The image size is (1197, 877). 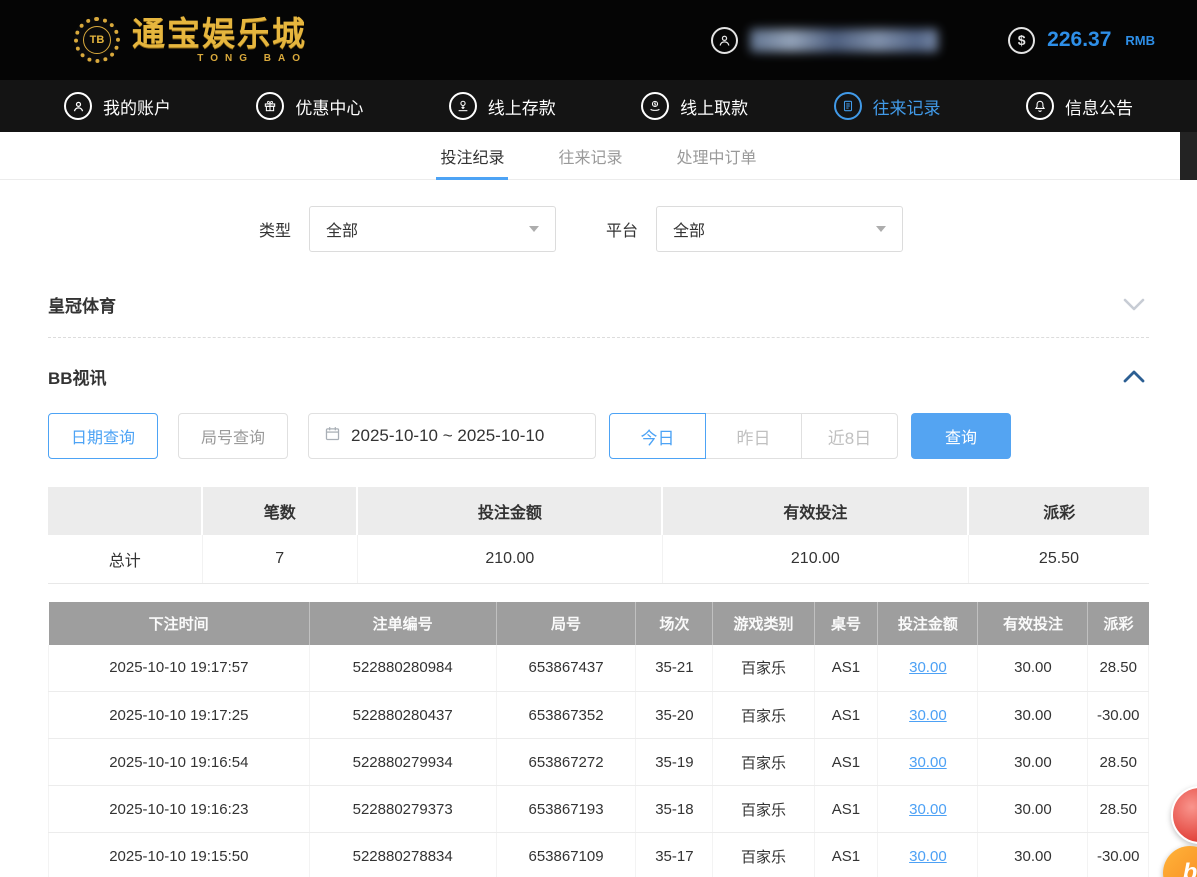 I want to click on brand-logo: TB 通宝娱乐城 TONG BAO, so click(x=190, y=40).